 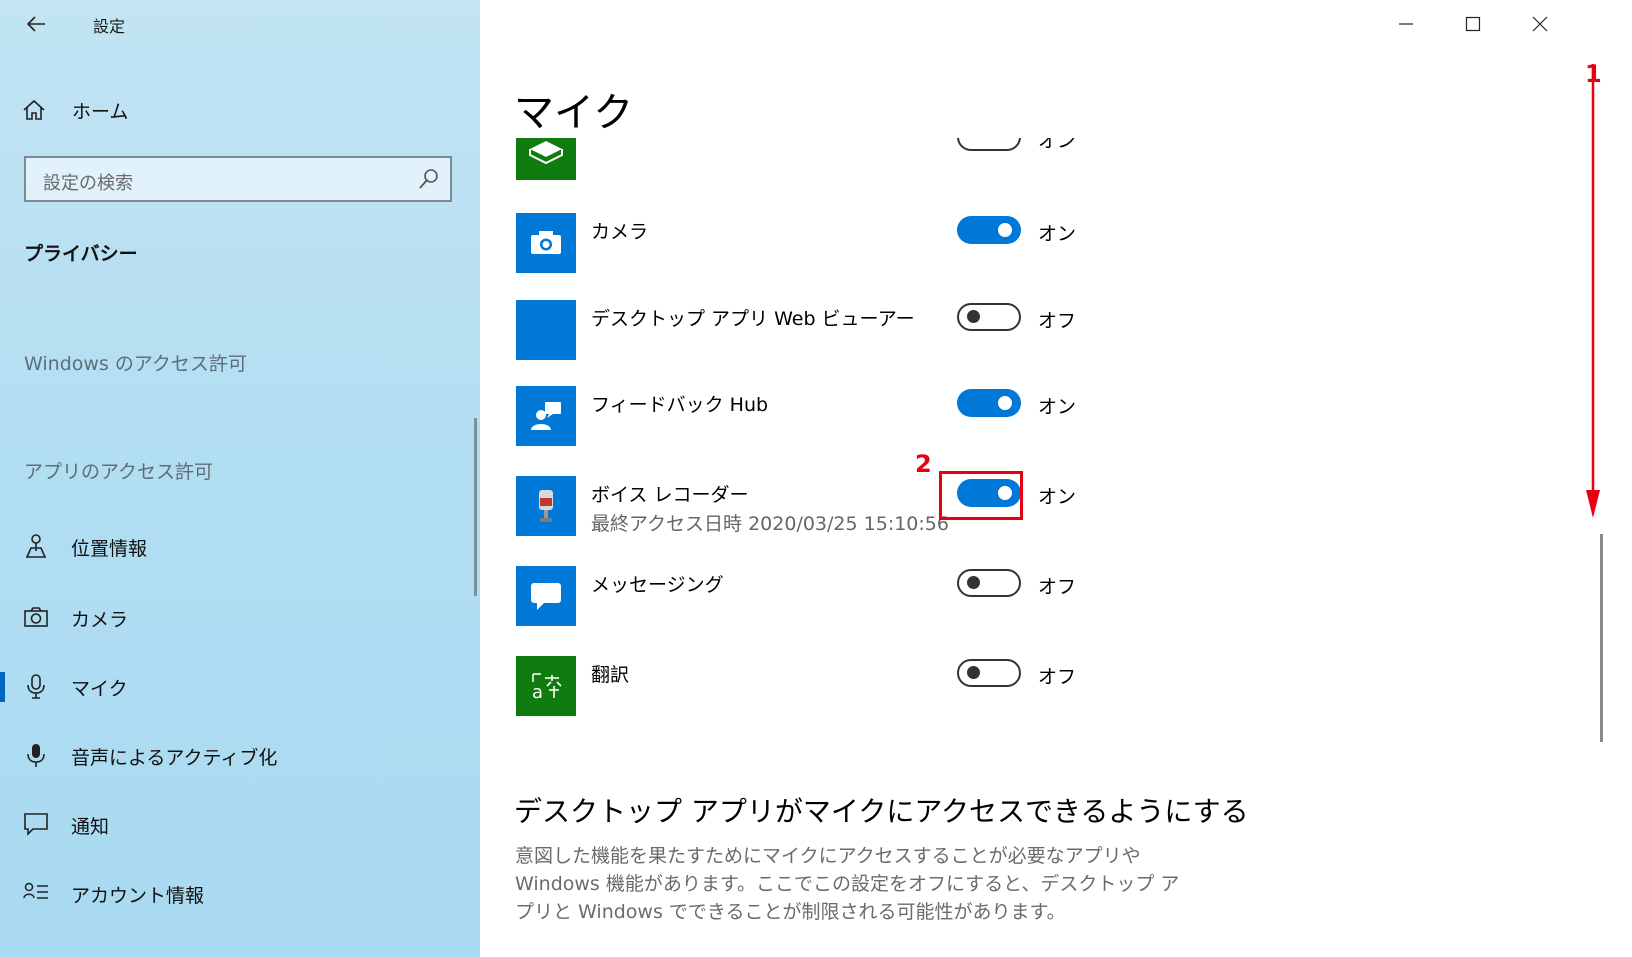 What do you see at coordinates (81, 254) in the screenshot?
I see `section-title-privacy: プライバシー` at bounding box center [81, 254].